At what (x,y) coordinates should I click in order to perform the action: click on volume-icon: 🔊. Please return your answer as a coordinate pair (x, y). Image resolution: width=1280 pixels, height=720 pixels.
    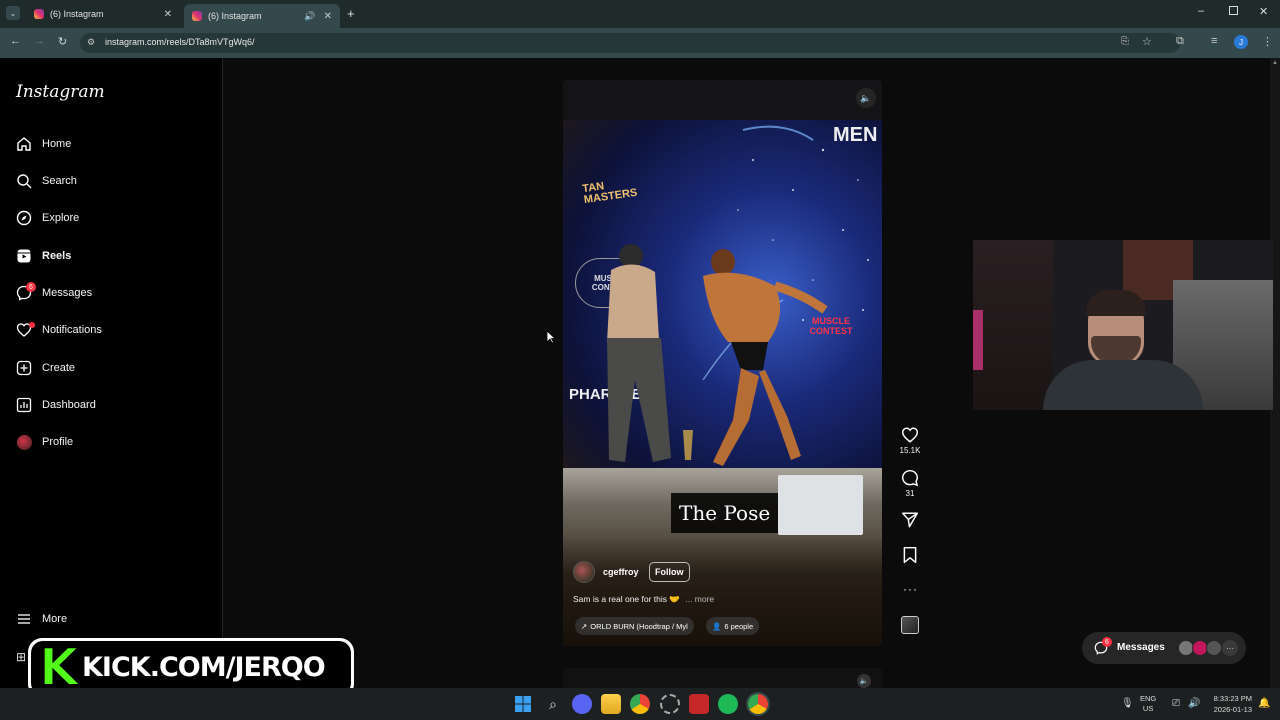
    Looking at the image, I should click on (1194, 703).